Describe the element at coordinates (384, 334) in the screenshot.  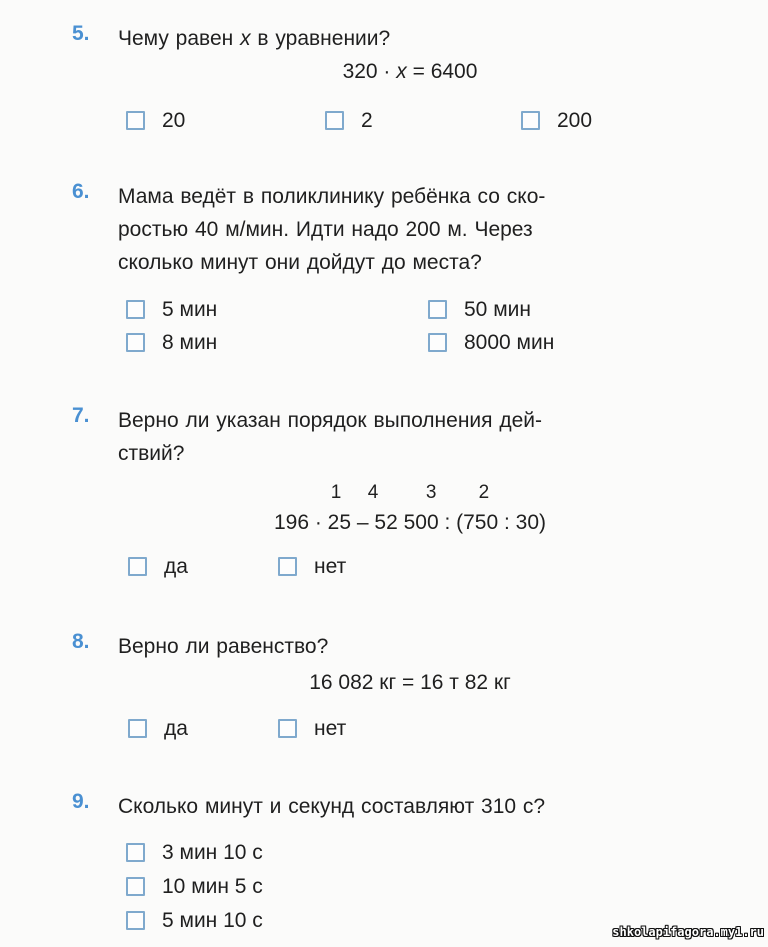
I see `question-6-answers: 5 мин 50 мин 8 мин 8000 мин` at that location.